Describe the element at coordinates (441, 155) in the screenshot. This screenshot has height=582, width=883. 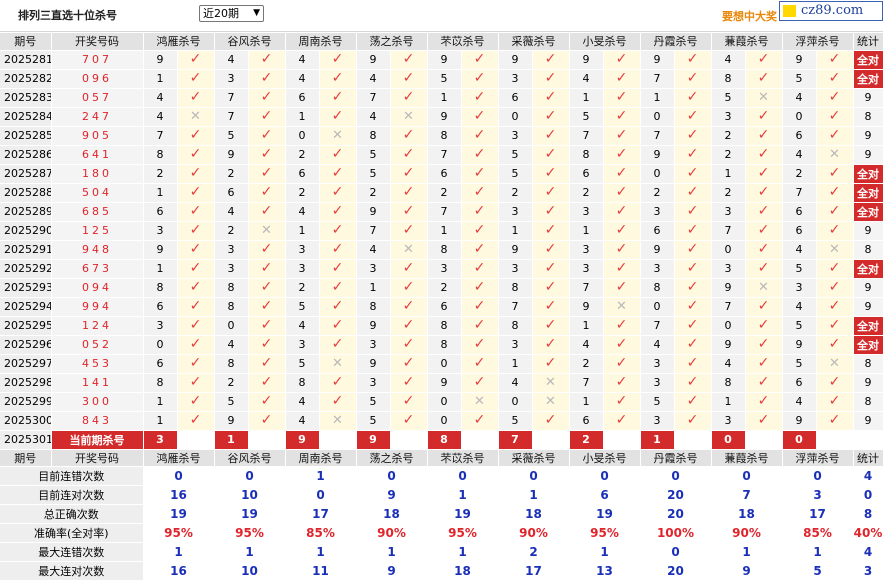
I see `table-row: 2025286 641 8 ✓ 9 ✓ 2 ✓ 5 ✓ 7 ✓ 5 ✓ 8 ✓ 9 ✓ 2 ✓ 4 ✕ 9` at that location.